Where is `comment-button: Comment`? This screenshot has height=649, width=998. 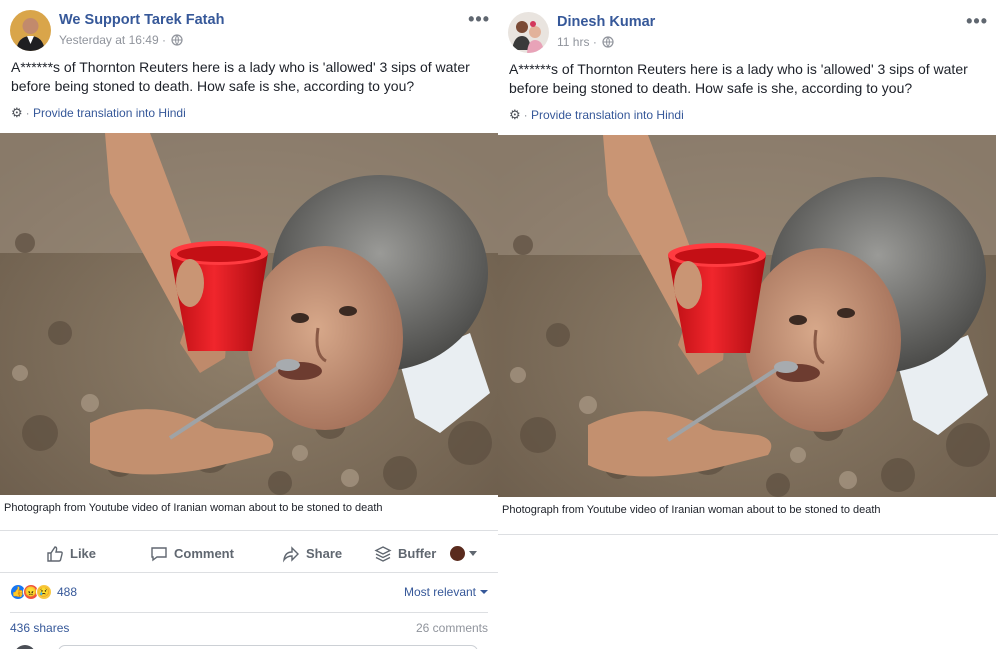
comment-button: Comment is located at coordinates (192, 553).